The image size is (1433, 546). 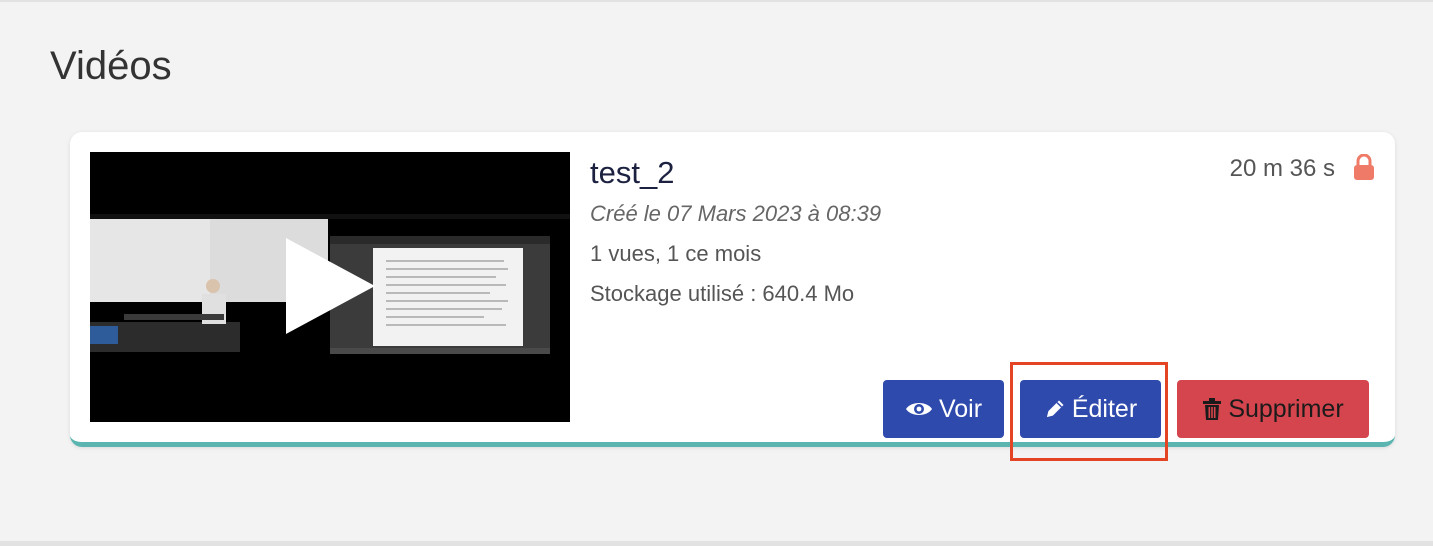 I want to click on created-date: Créé le 07 Mars 2023 à 08:39, so click(x=736, y=213).